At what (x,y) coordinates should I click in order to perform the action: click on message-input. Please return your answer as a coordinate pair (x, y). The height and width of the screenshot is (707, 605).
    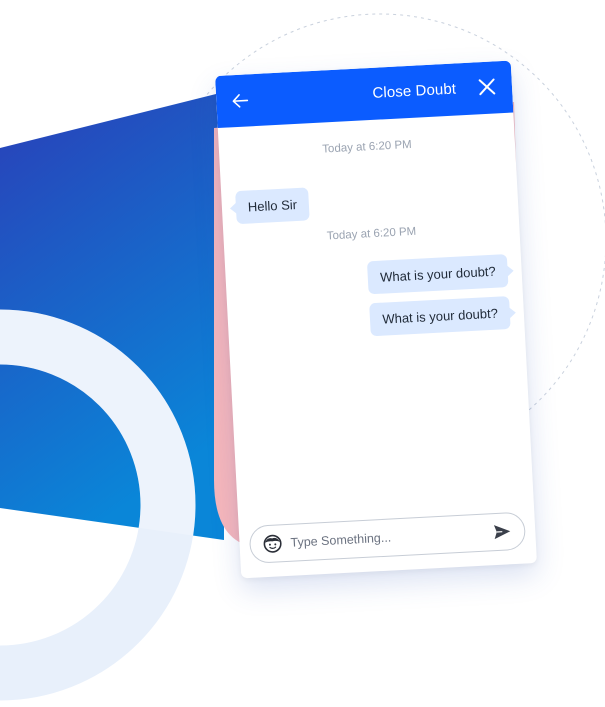
    Looking at the image, I should click on (385, 537).